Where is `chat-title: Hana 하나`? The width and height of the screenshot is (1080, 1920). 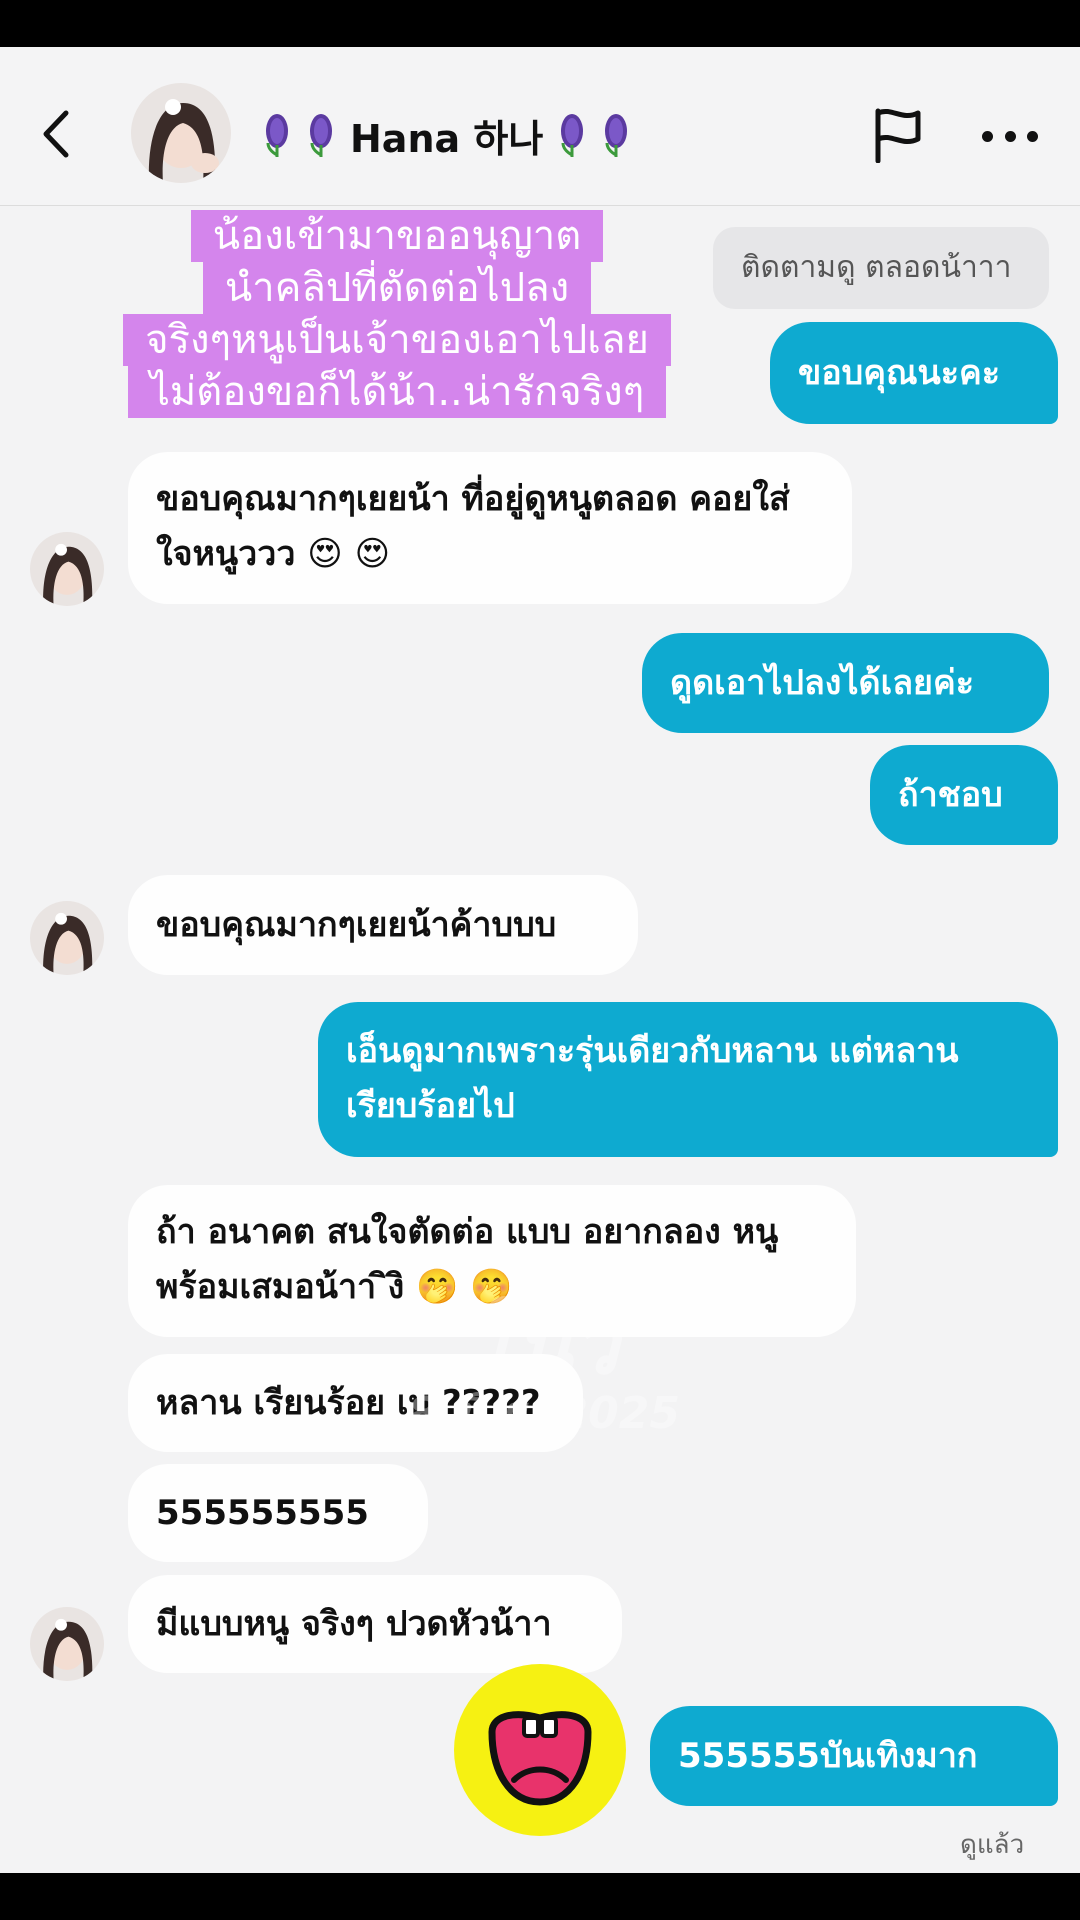
chat-title: Hana 하나 is located at coordinates (446, 135).